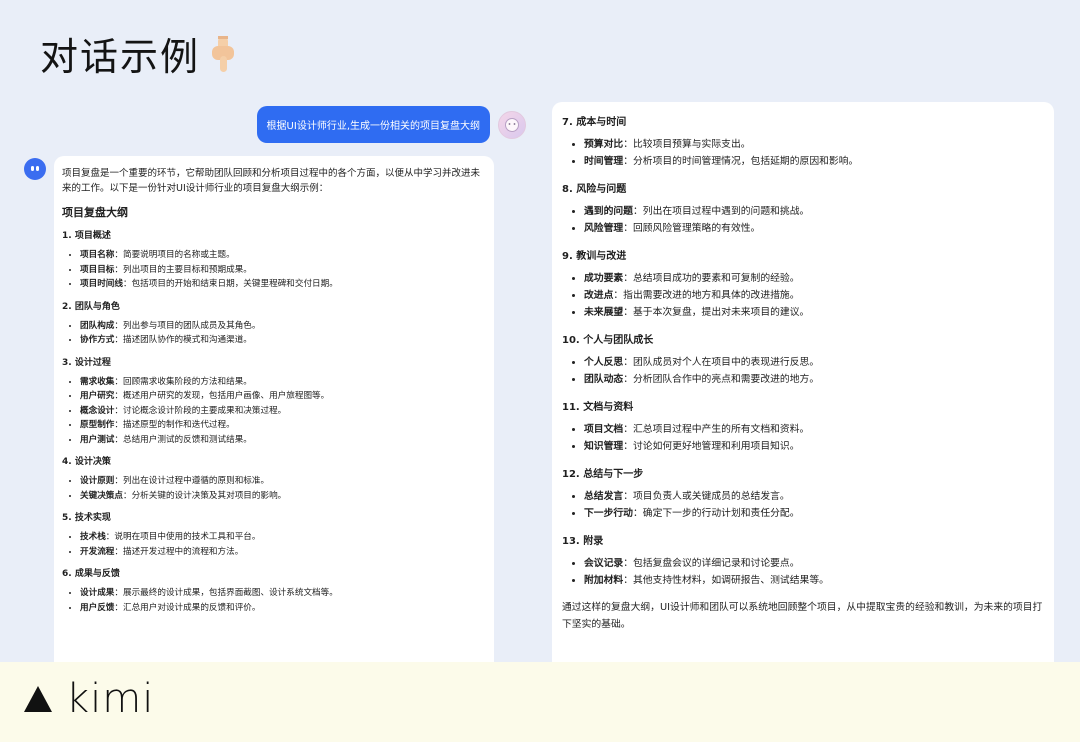 This screenshot has width=1080, height=742. Describe the element at coordinates (97, 481) in the screenshot. I see `item-key: 设计原则` at that location.